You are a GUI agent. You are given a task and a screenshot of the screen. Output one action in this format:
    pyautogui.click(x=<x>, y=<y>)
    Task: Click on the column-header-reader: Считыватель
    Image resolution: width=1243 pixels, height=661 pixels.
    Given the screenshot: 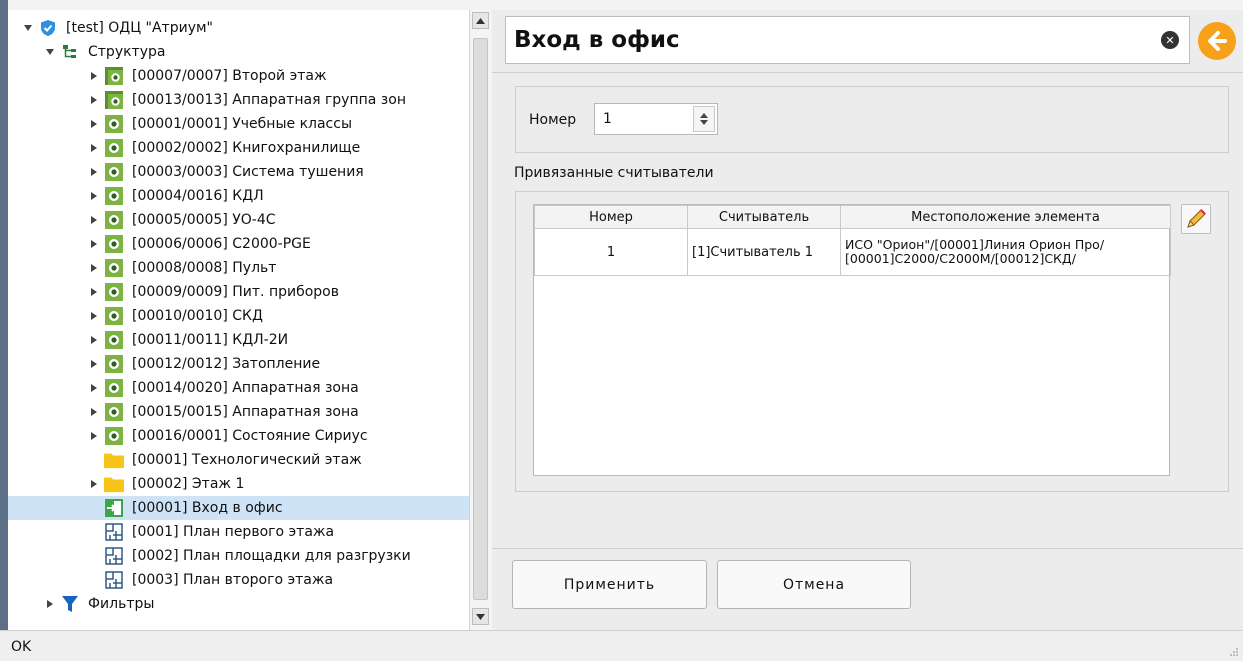 What is the action you would take?
    pyautogui.click(x=764, y=217)
    